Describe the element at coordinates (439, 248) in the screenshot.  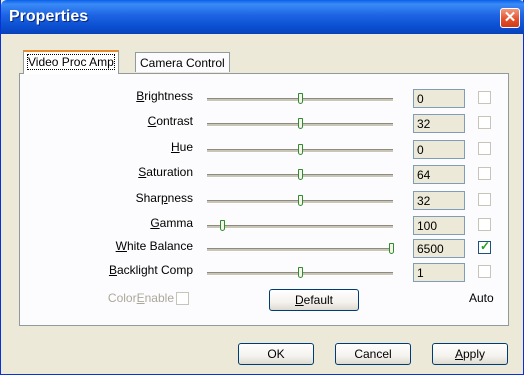
I see `value-field: 6500` at that location.